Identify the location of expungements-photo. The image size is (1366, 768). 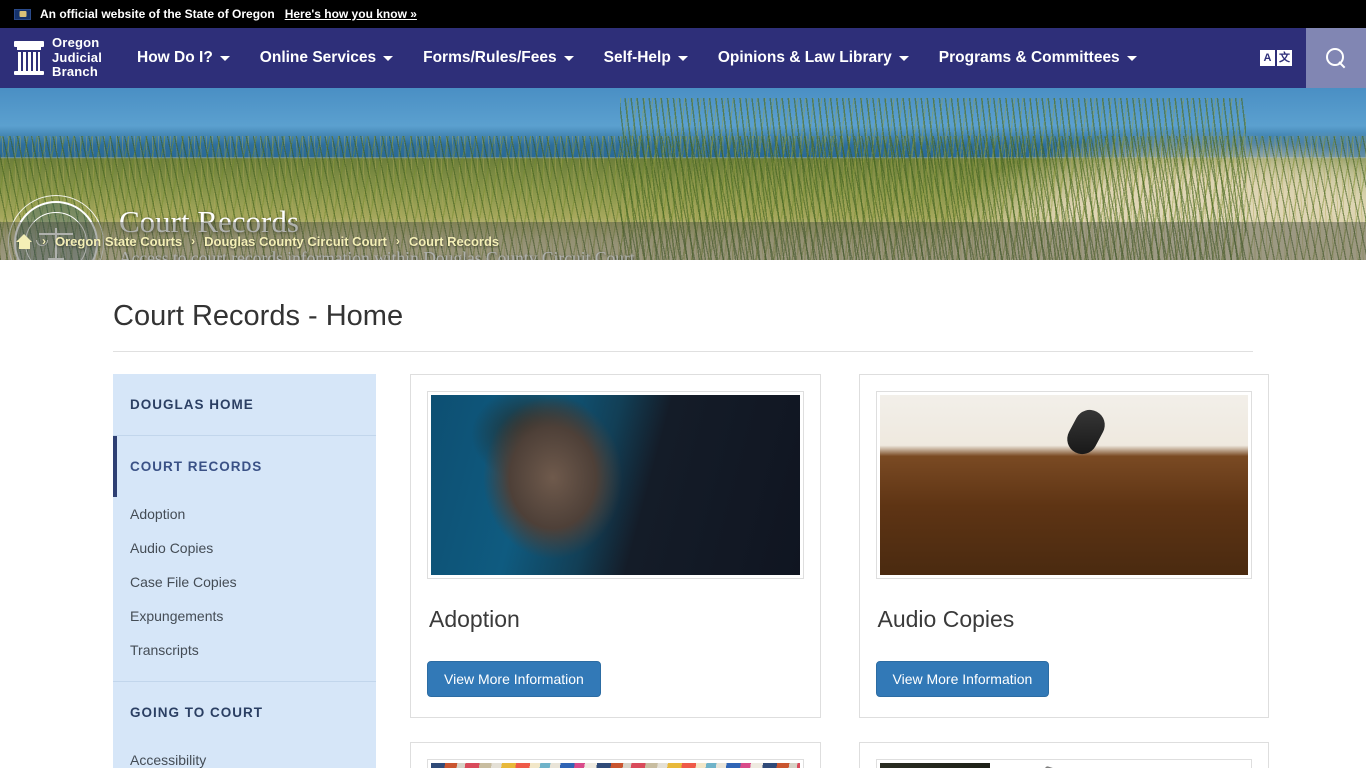
(1063, 765).